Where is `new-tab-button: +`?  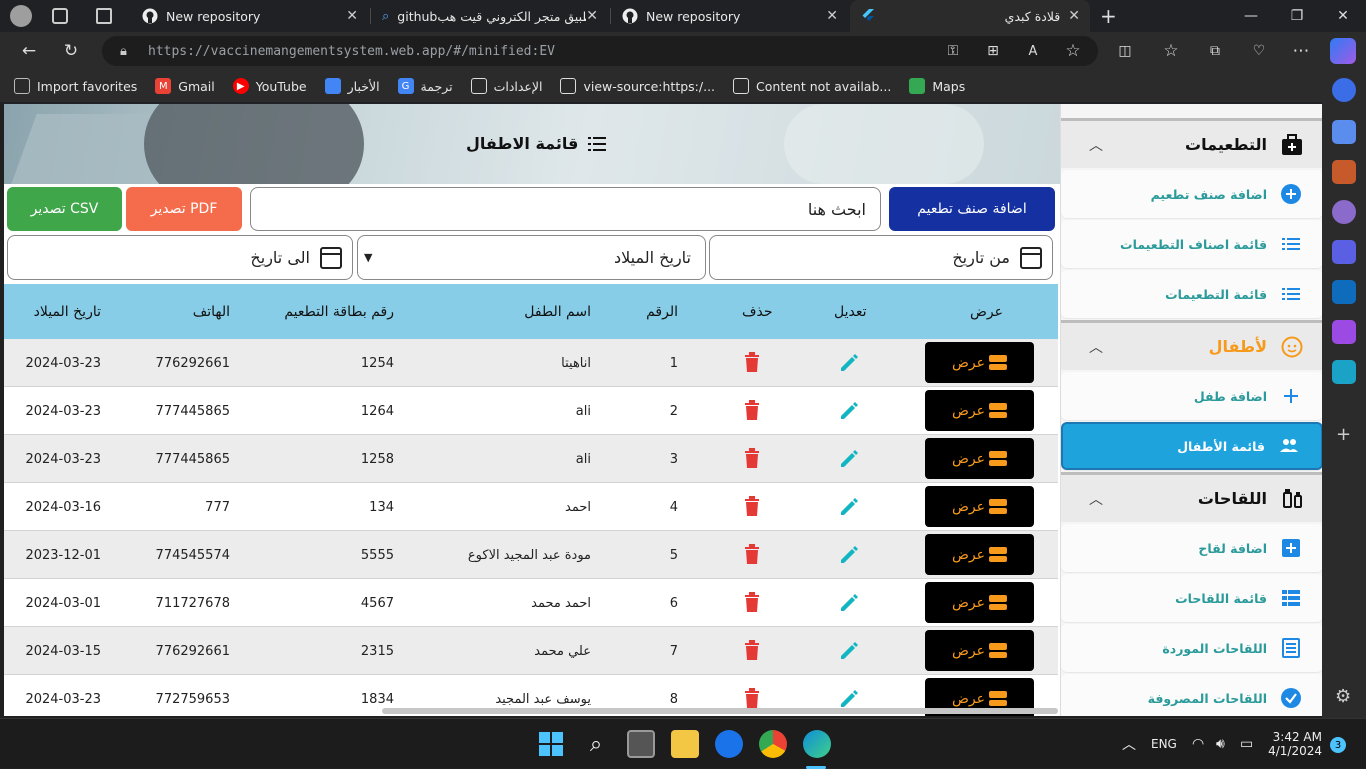
new-tab-button: + is located at coordinates (1108, 16).